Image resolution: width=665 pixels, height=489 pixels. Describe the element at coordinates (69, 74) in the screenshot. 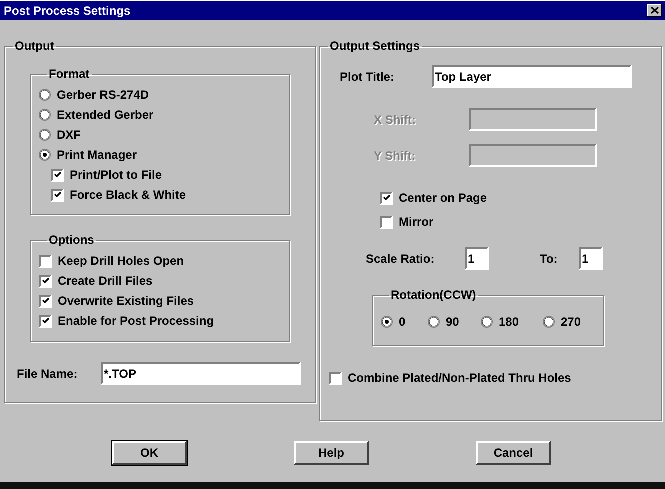

I see `group-title: Format` at that location.